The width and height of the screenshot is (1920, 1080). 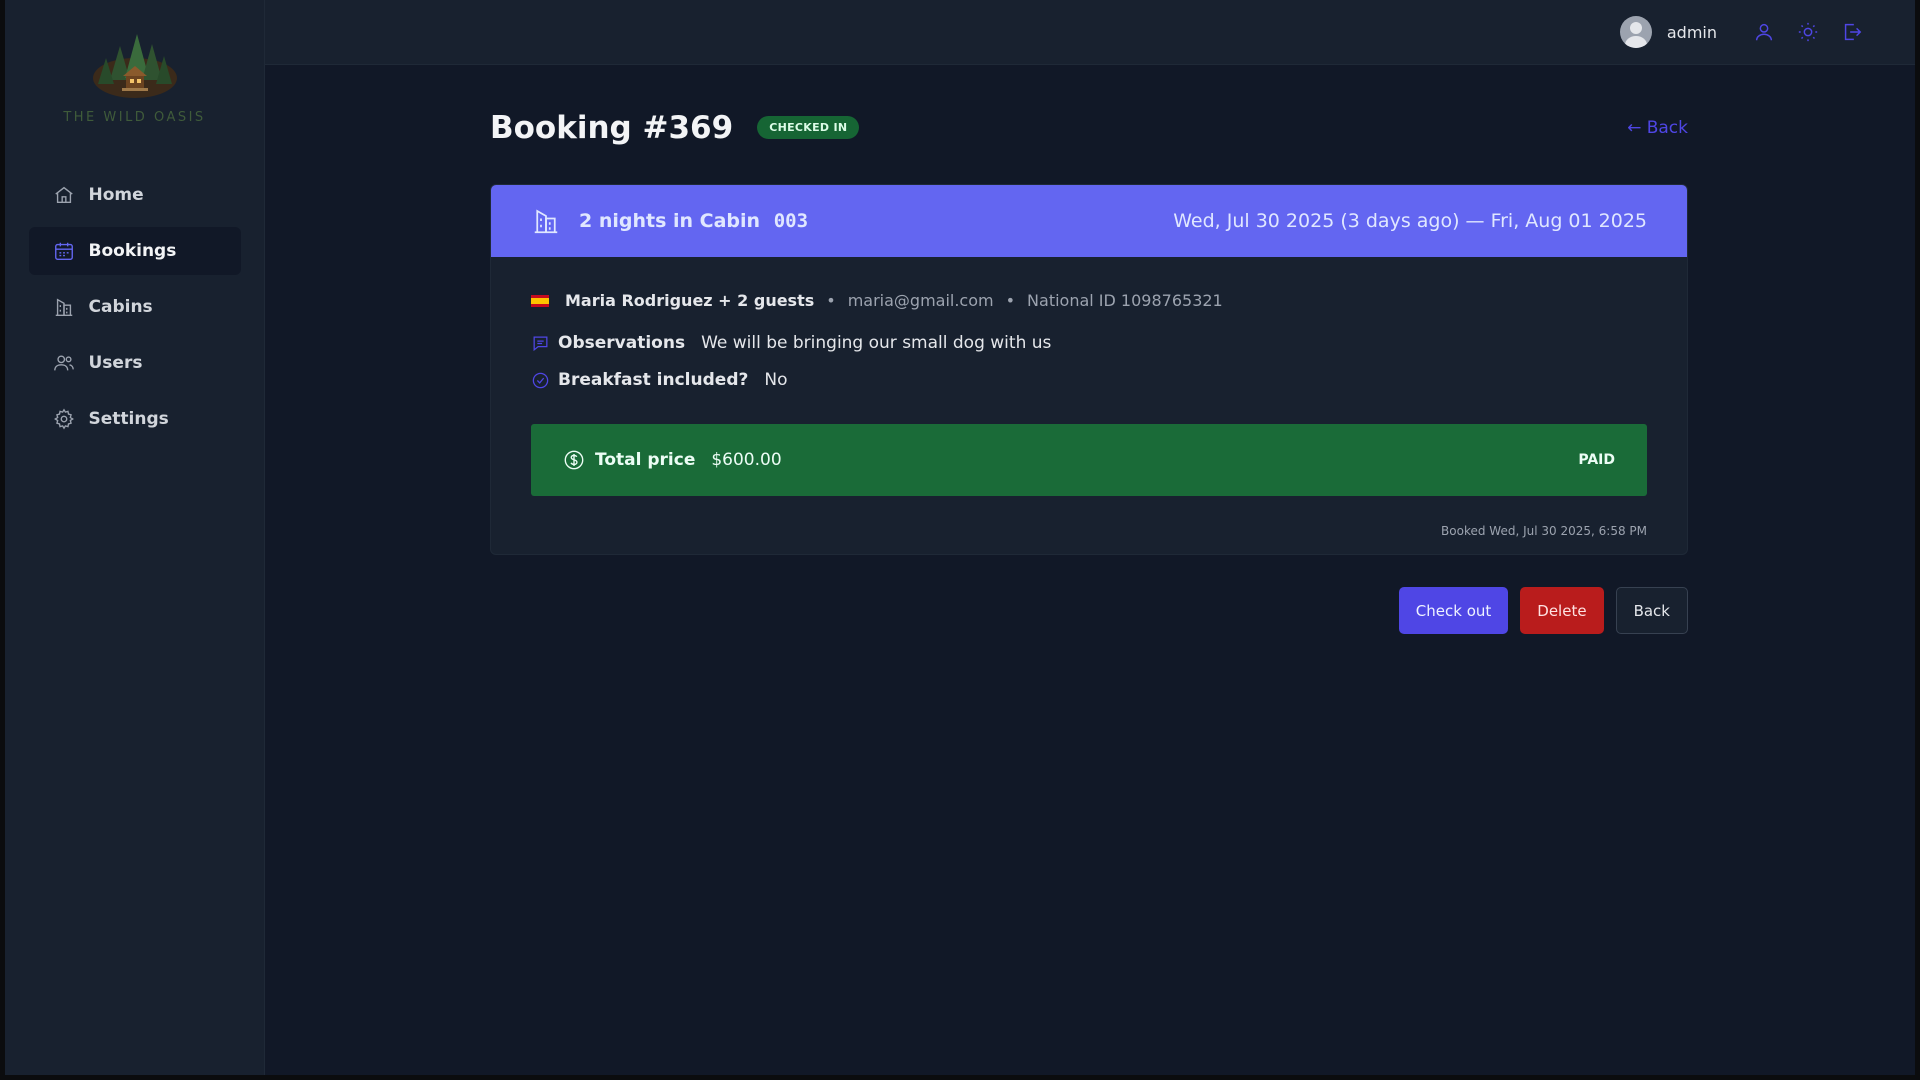 What do you see at coordinates (1808, 32) in the screenshot?
I see `sun-icon` at bounding box center [1808, 32].